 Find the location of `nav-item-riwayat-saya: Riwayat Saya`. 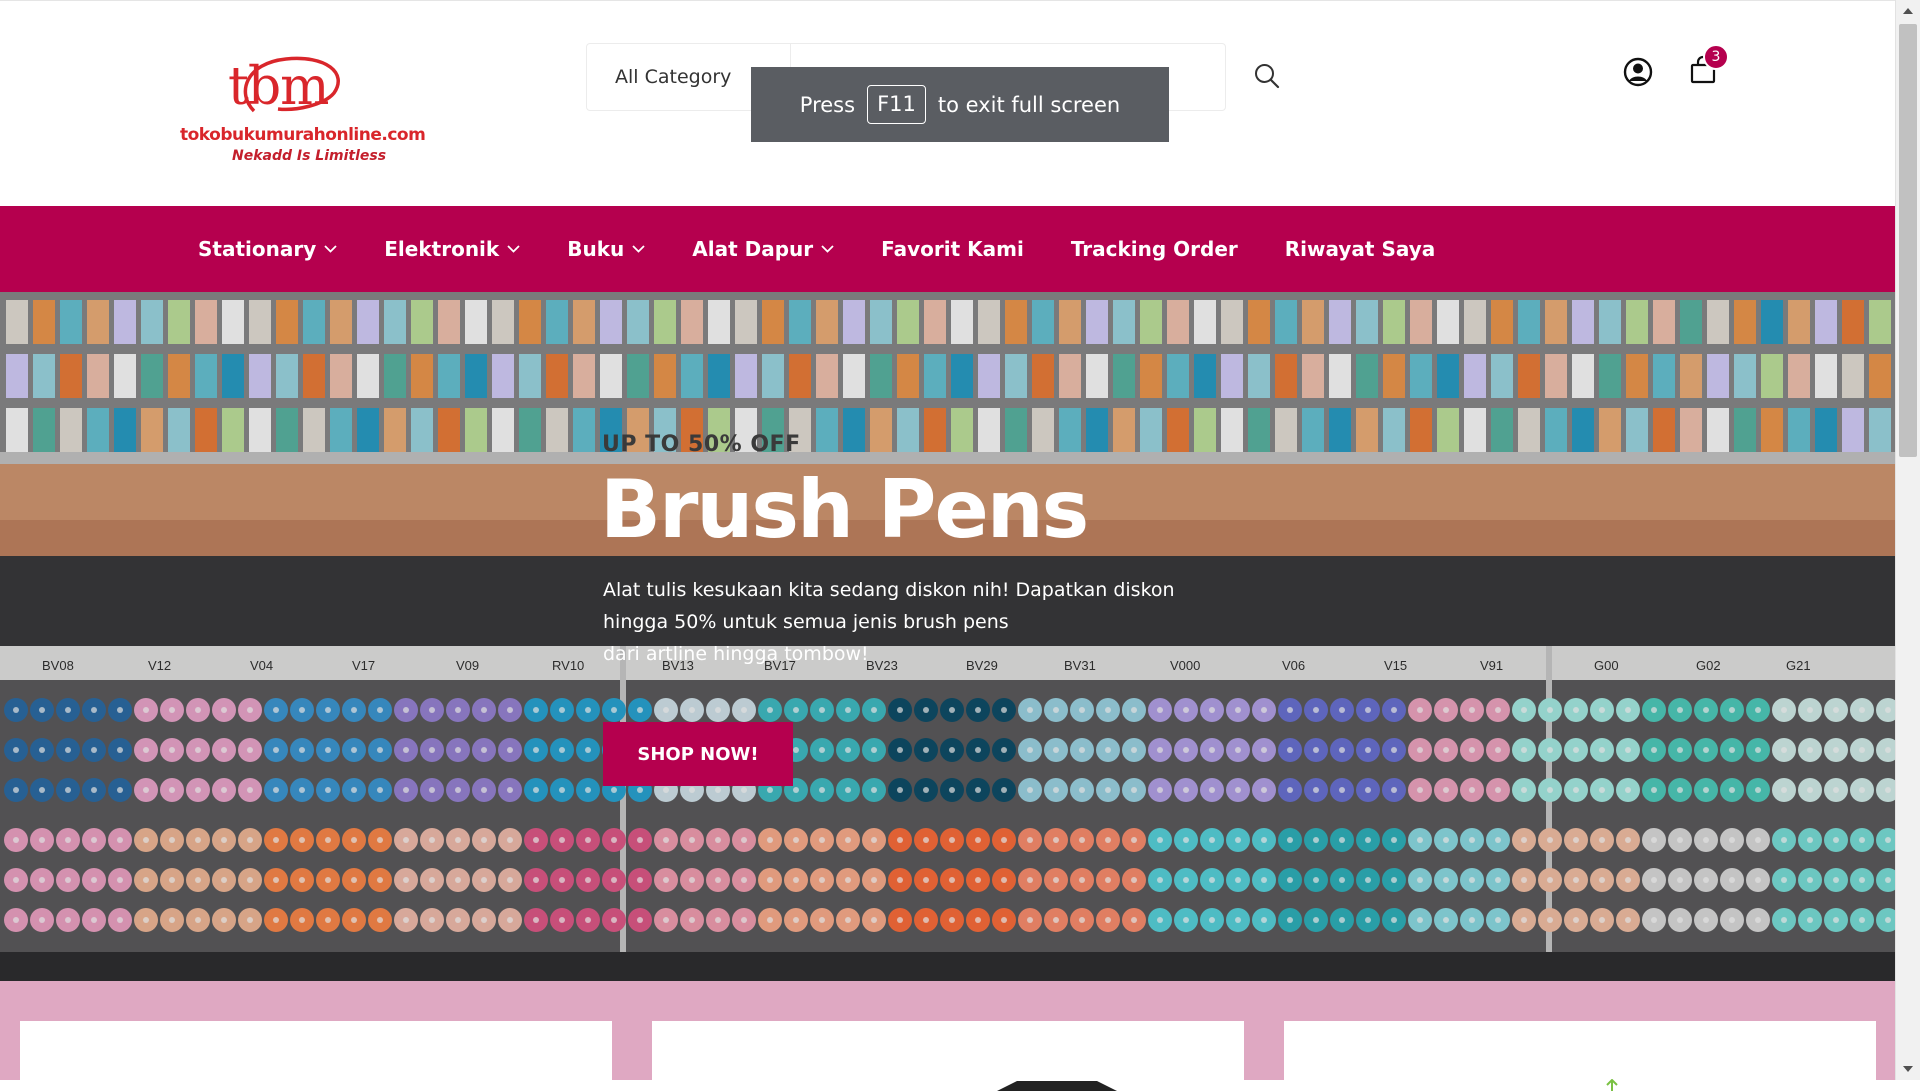

nav-item-riwayat-saya: Riwayat Saya is located at coordinates (1360, 249).